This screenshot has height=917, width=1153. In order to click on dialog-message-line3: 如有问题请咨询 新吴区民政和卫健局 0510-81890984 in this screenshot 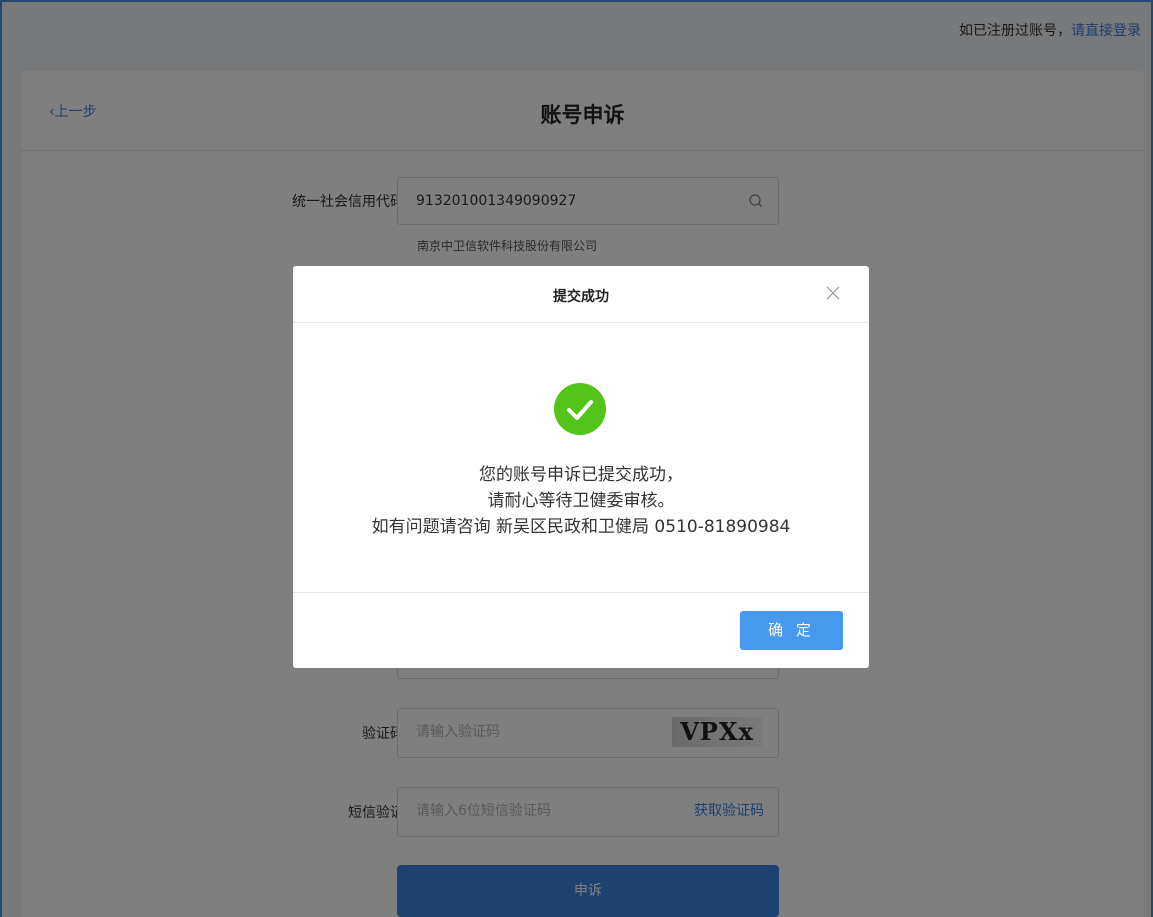, I will do `click(581, 527)`.